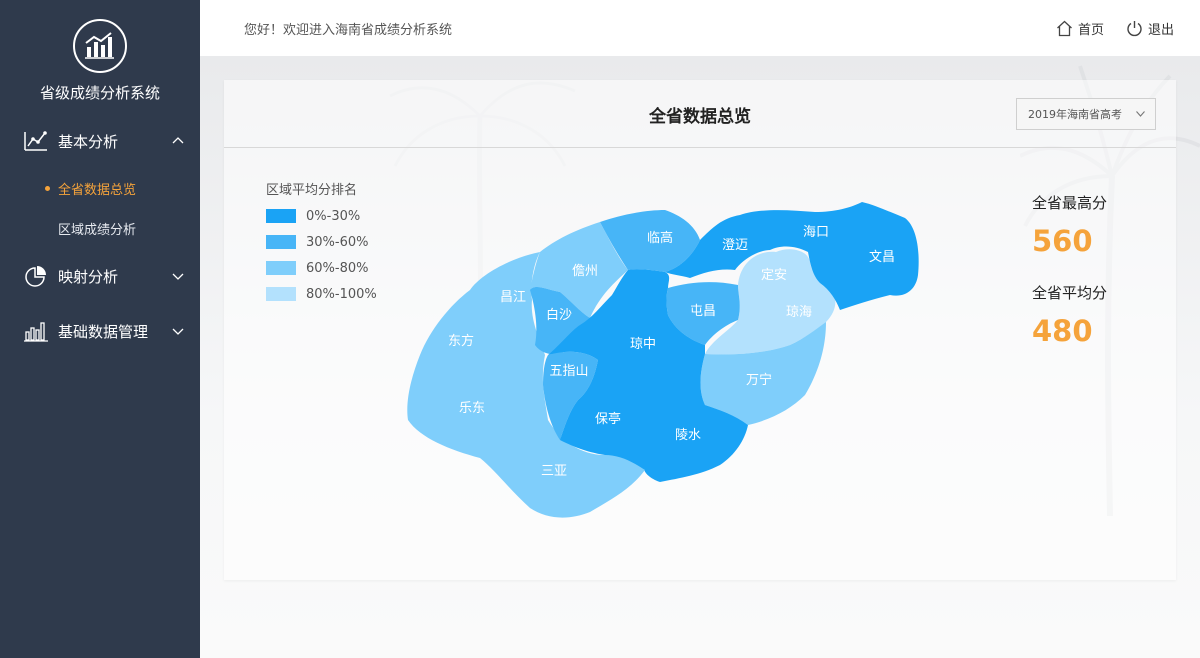  Describe the element at coordinates (735, 245) in the screenshot. I see `region-label-chengmai: 澄迈` at that location.